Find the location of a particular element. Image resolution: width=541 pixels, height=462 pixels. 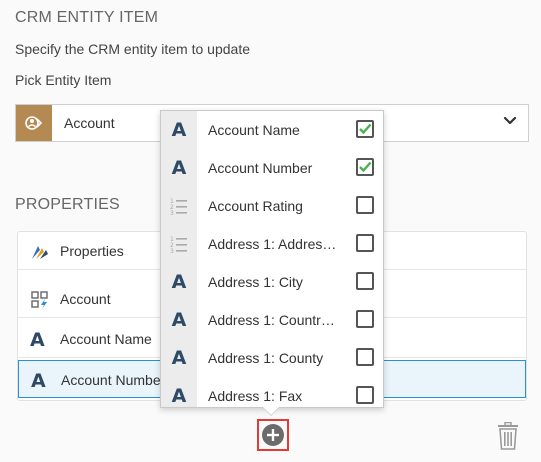

properties-icon is located at coordinates (40, 252).